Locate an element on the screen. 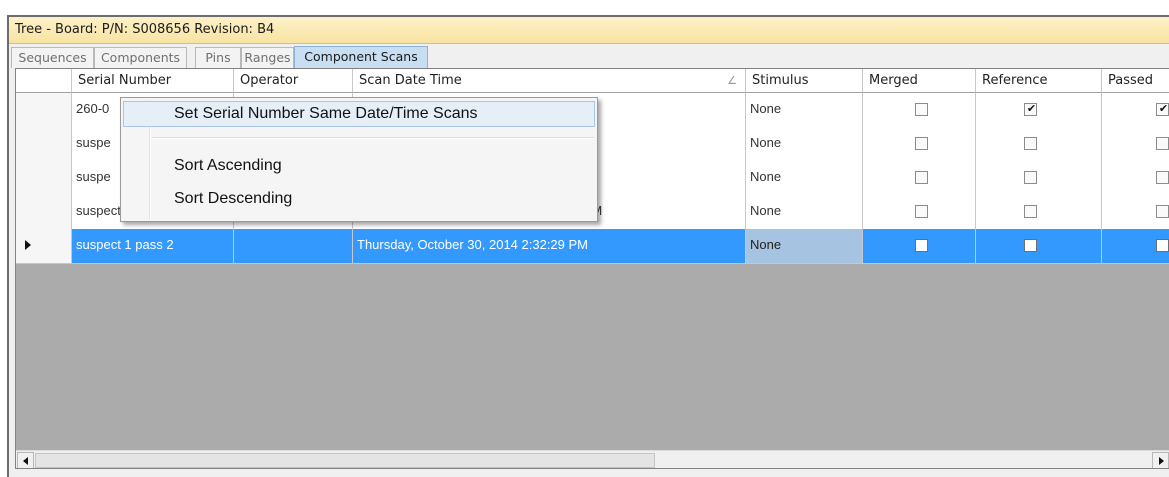  header-operator: Operator is located at coordinates (293, 81).